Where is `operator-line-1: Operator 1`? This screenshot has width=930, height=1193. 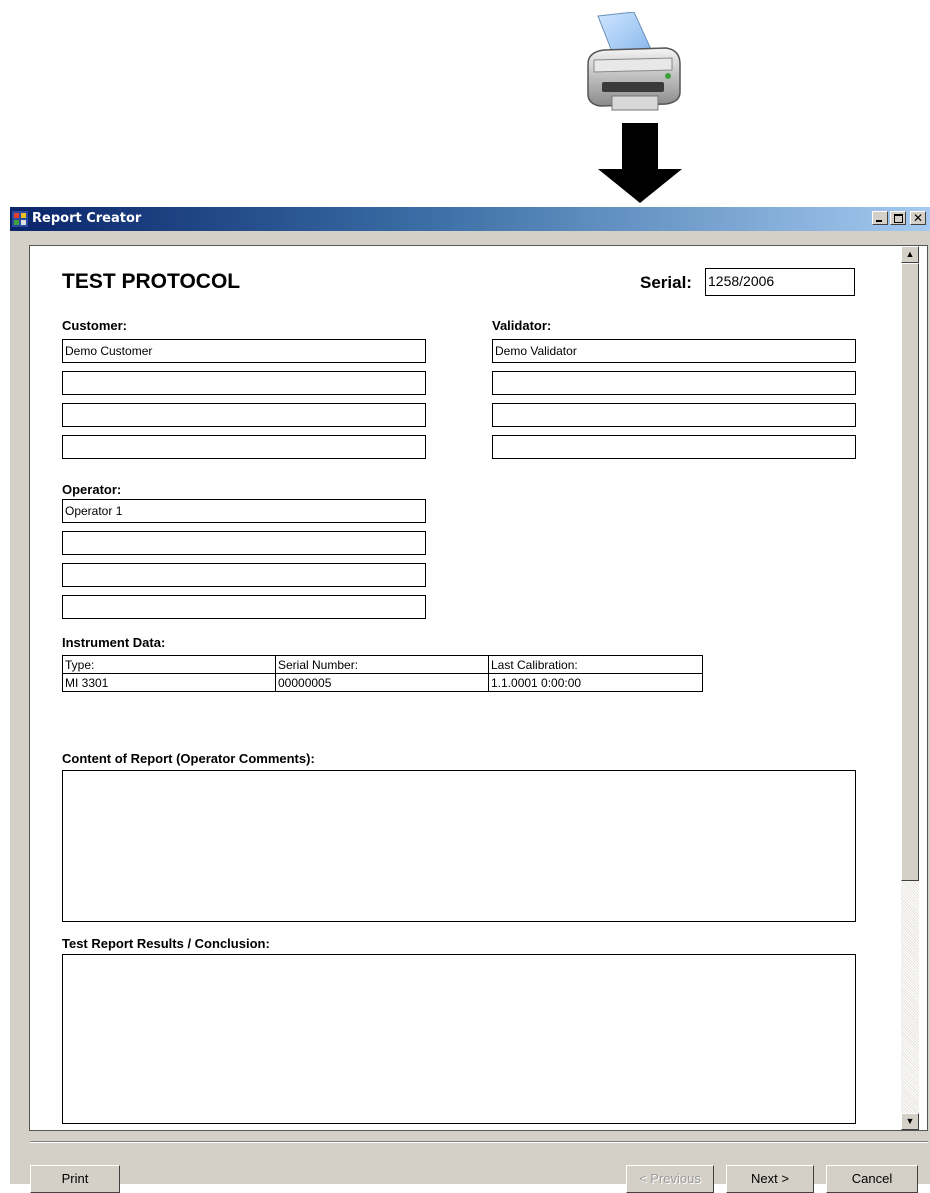 operator-line-1: Operator 1 is located at coordinates (244, 511).